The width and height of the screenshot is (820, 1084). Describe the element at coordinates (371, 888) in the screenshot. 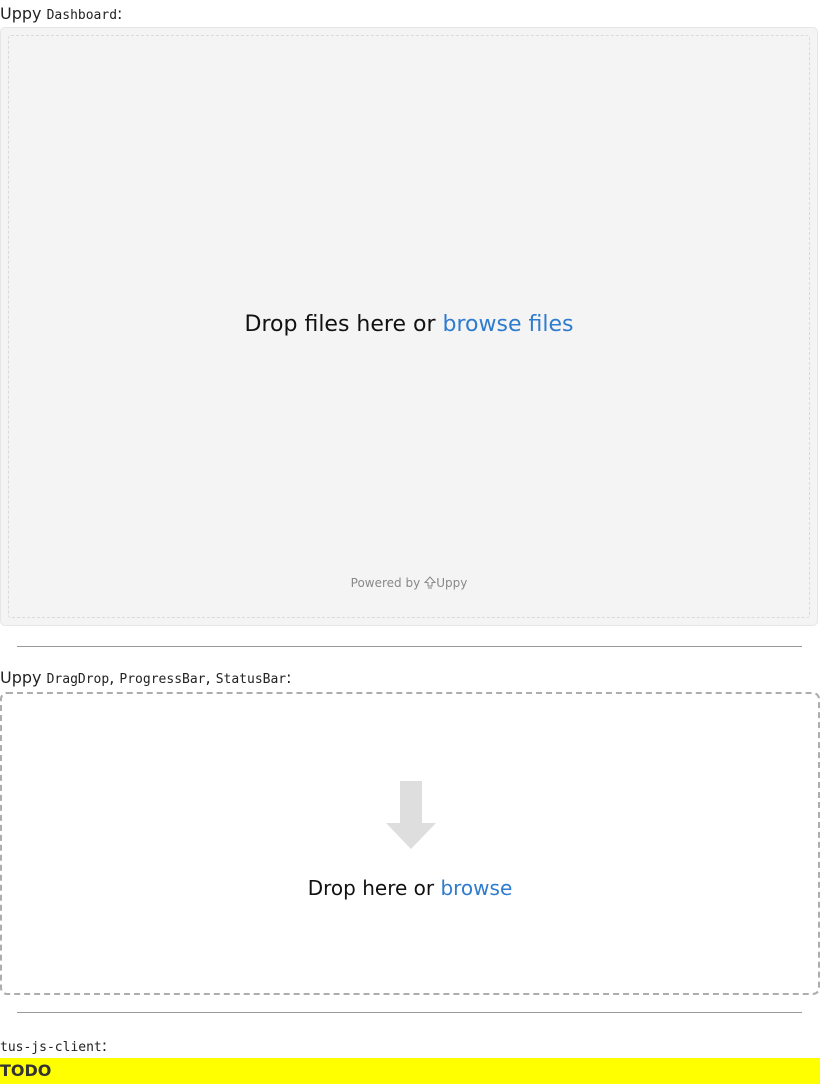

I see `drop-instruction: Drop here or` at that location.